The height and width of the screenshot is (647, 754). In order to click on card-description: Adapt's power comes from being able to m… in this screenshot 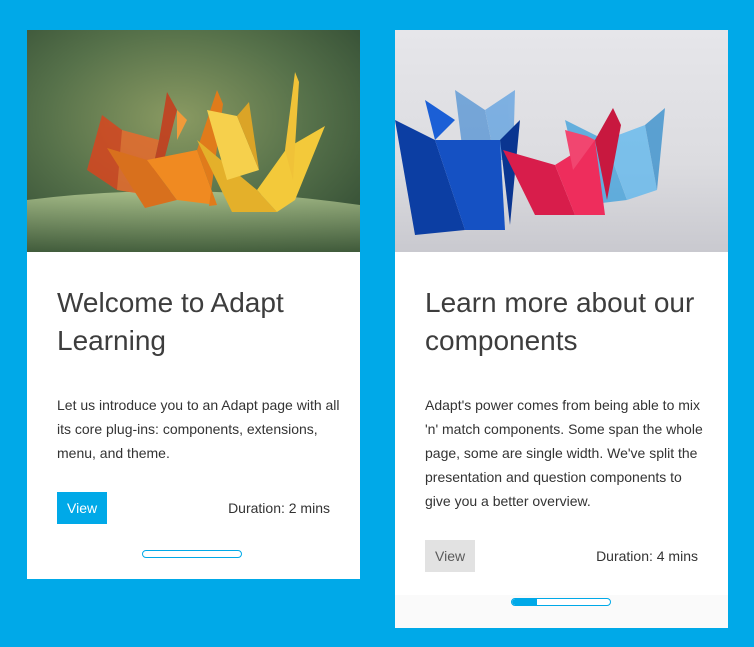, I will do `click(564, 453)`.